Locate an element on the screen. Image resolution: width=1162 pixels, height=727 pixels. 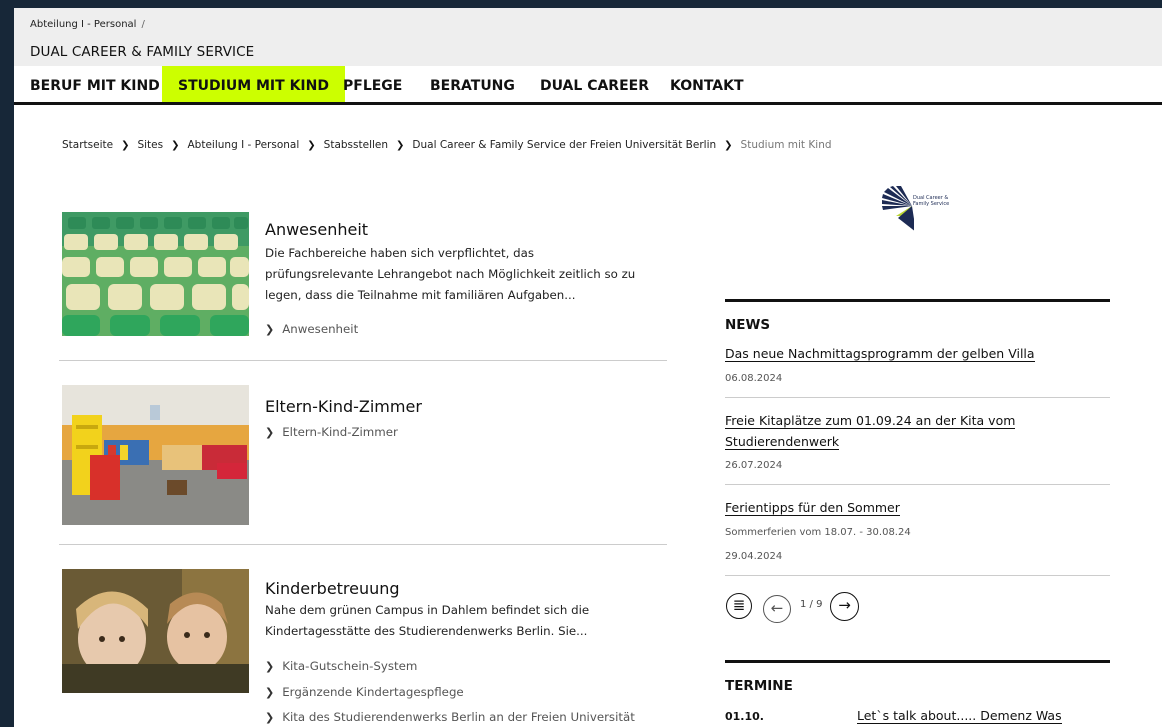
news-item-date: 06.08.2024 is located at coordinates (754, 378).